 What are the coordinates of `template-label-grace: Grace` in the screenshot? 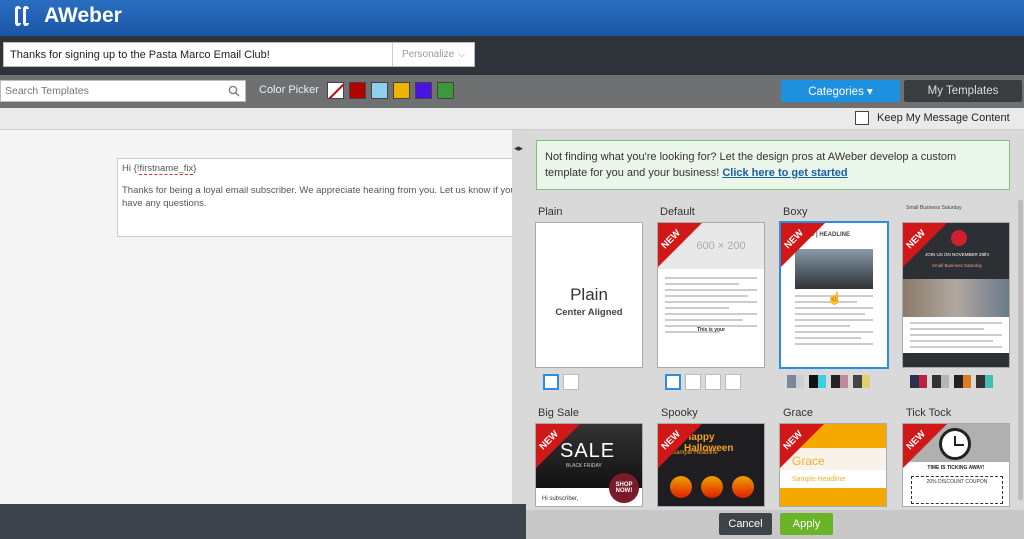 It's located at (798, 413).